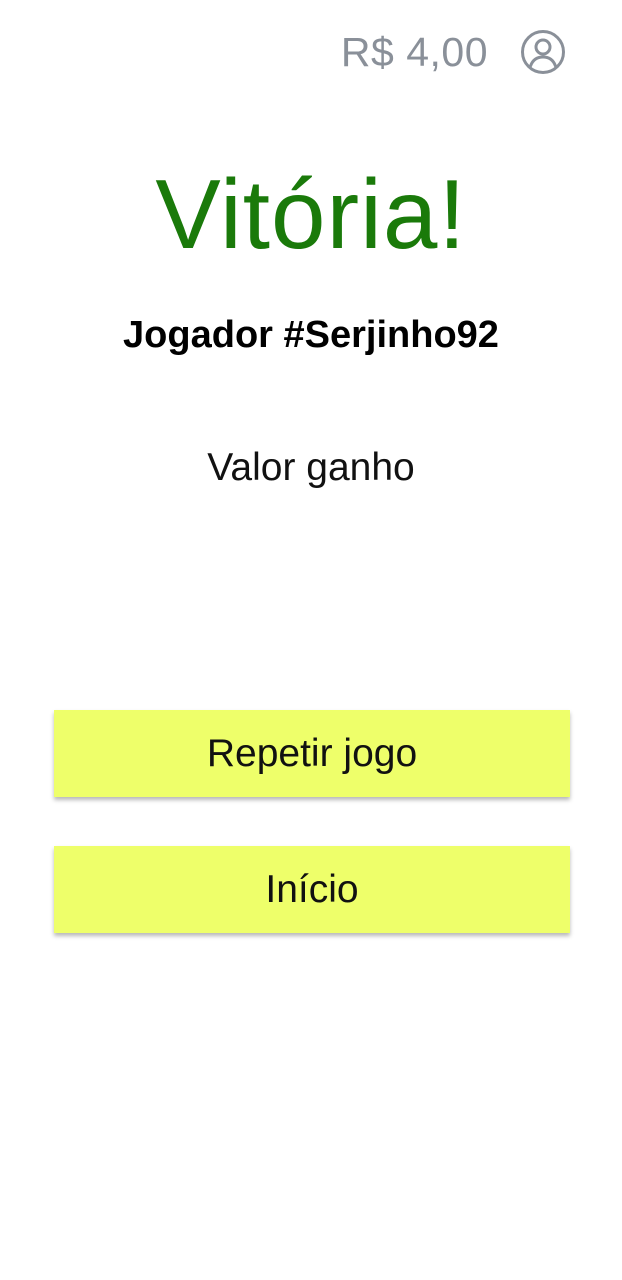  Describe the element at coordinates (312, 889) in the screenshot. I see `home-button: Início` at that location.